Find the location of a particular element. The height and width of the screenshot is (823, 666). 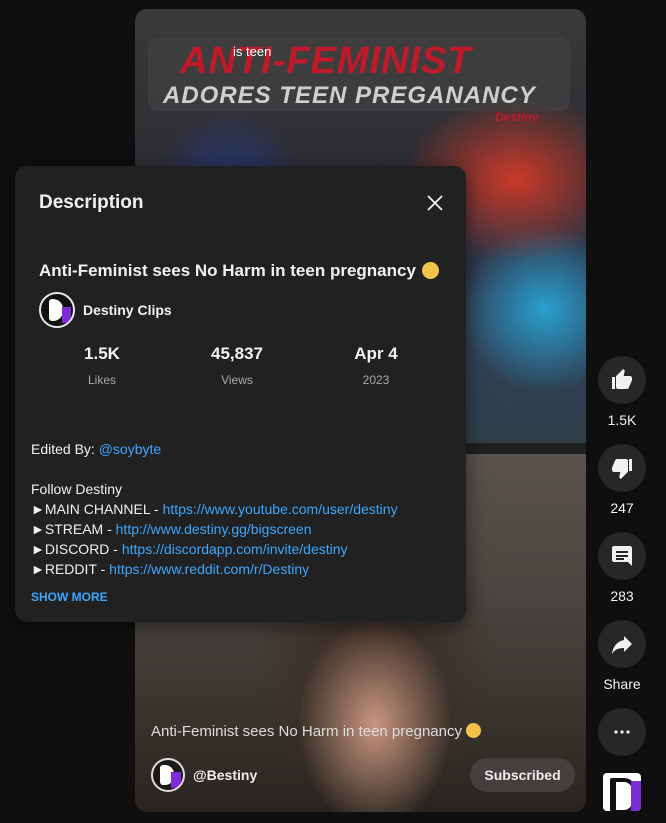

views-stat: 45,837 Views is located at coordinates (237, 365).